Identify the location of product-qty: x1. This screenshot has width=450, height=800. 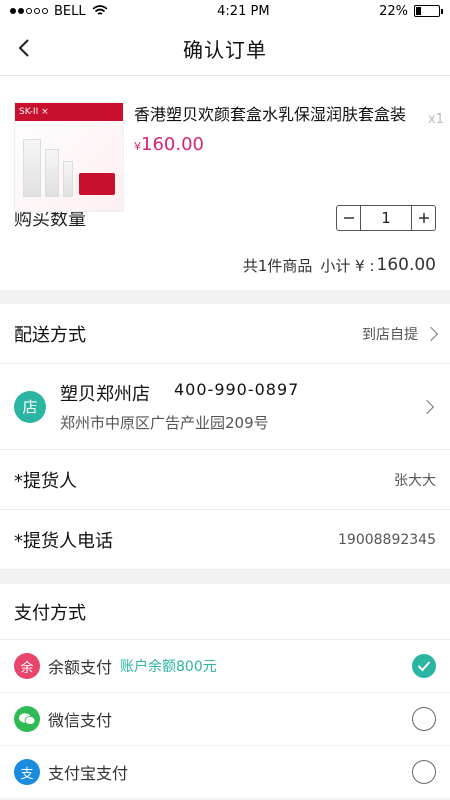
(436, 119).